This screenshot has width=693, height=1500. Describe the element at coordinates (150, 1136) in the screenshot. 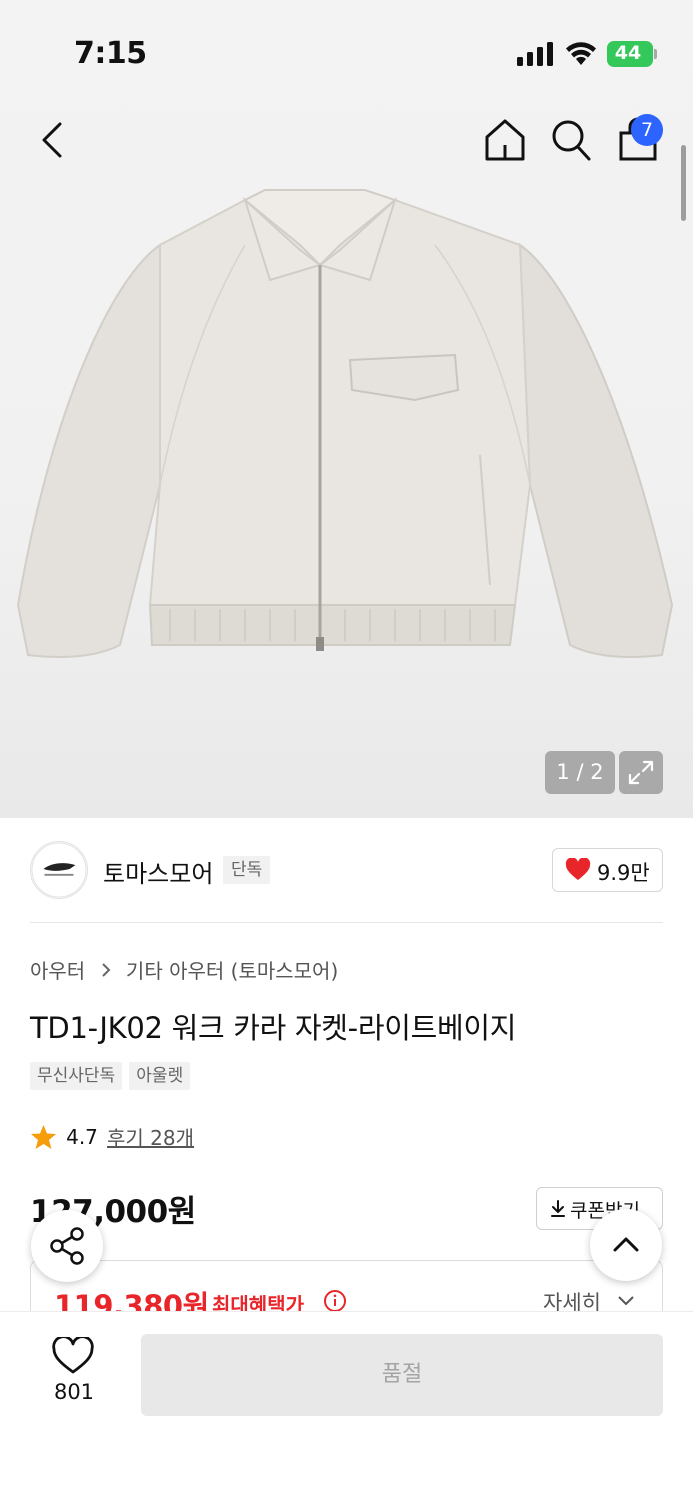

I see `review-link: 후기 28개` at that location.